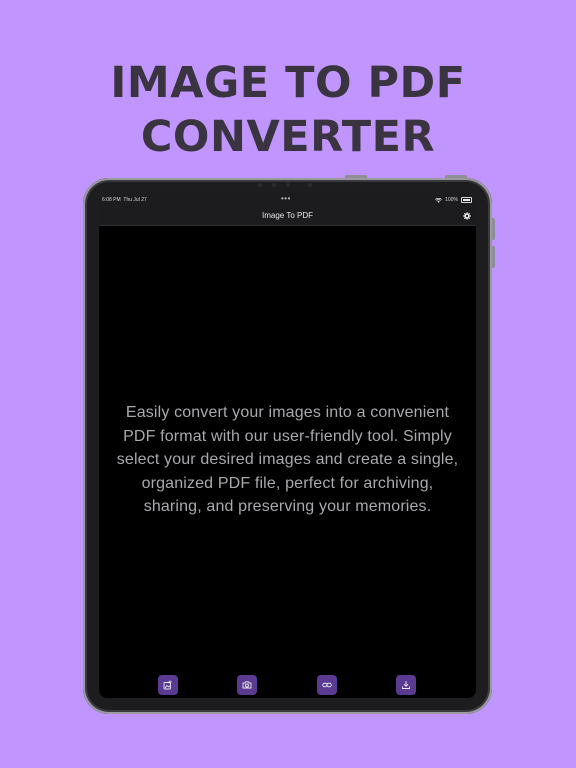 The height and width of the screenshot is (768, 576). I want to click on status-bar: 6:08 PM Thu Jul 27 ••• 100%, so click(287, 200).